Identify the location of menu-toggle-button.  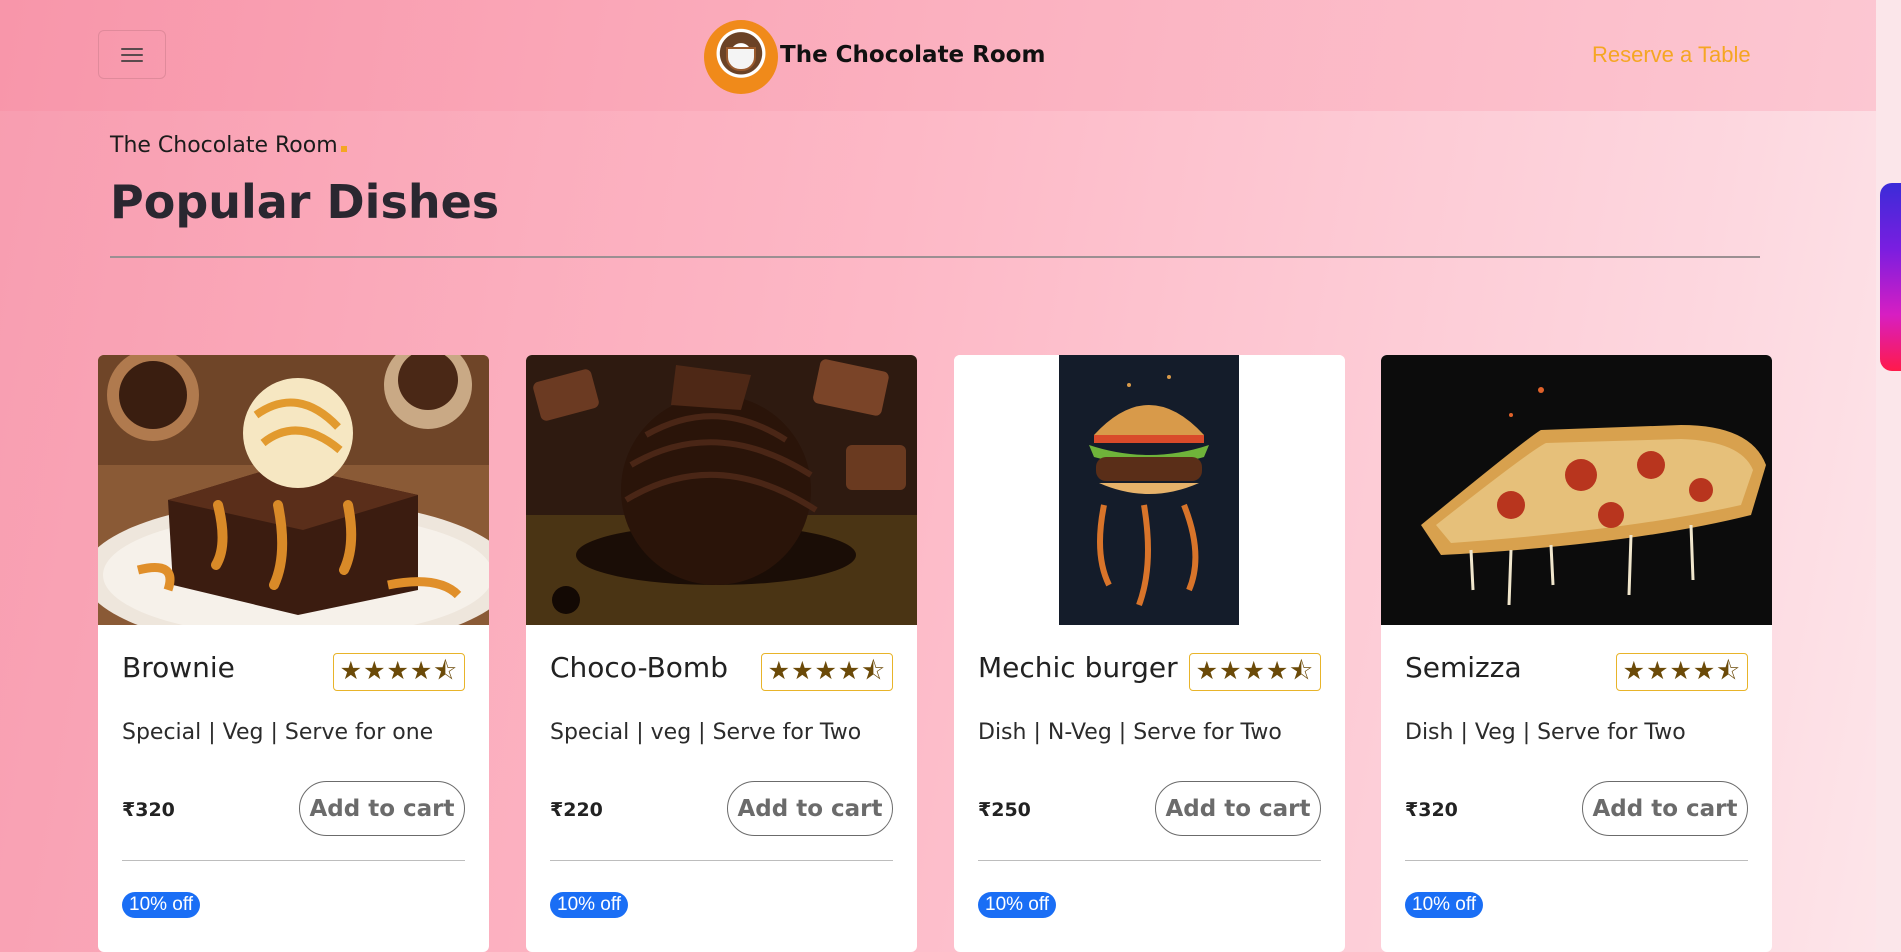
(132, 54).